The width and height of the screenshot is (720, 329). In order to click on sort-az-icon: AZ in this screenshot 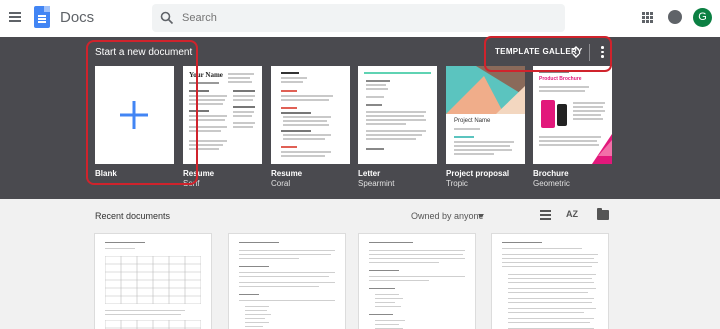, I will do `click(572, 214)`.